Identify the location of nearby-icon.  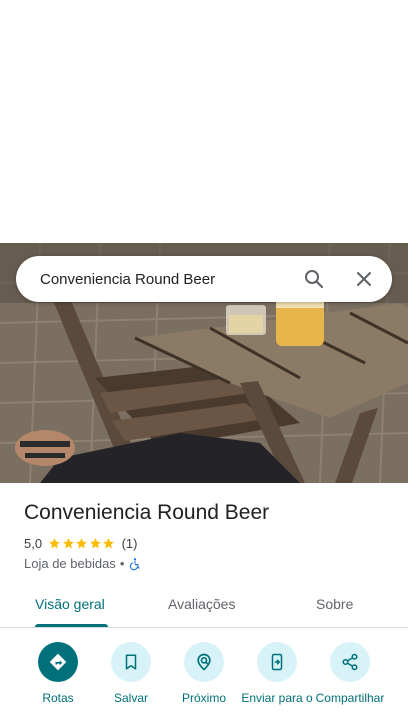
(204, 662).